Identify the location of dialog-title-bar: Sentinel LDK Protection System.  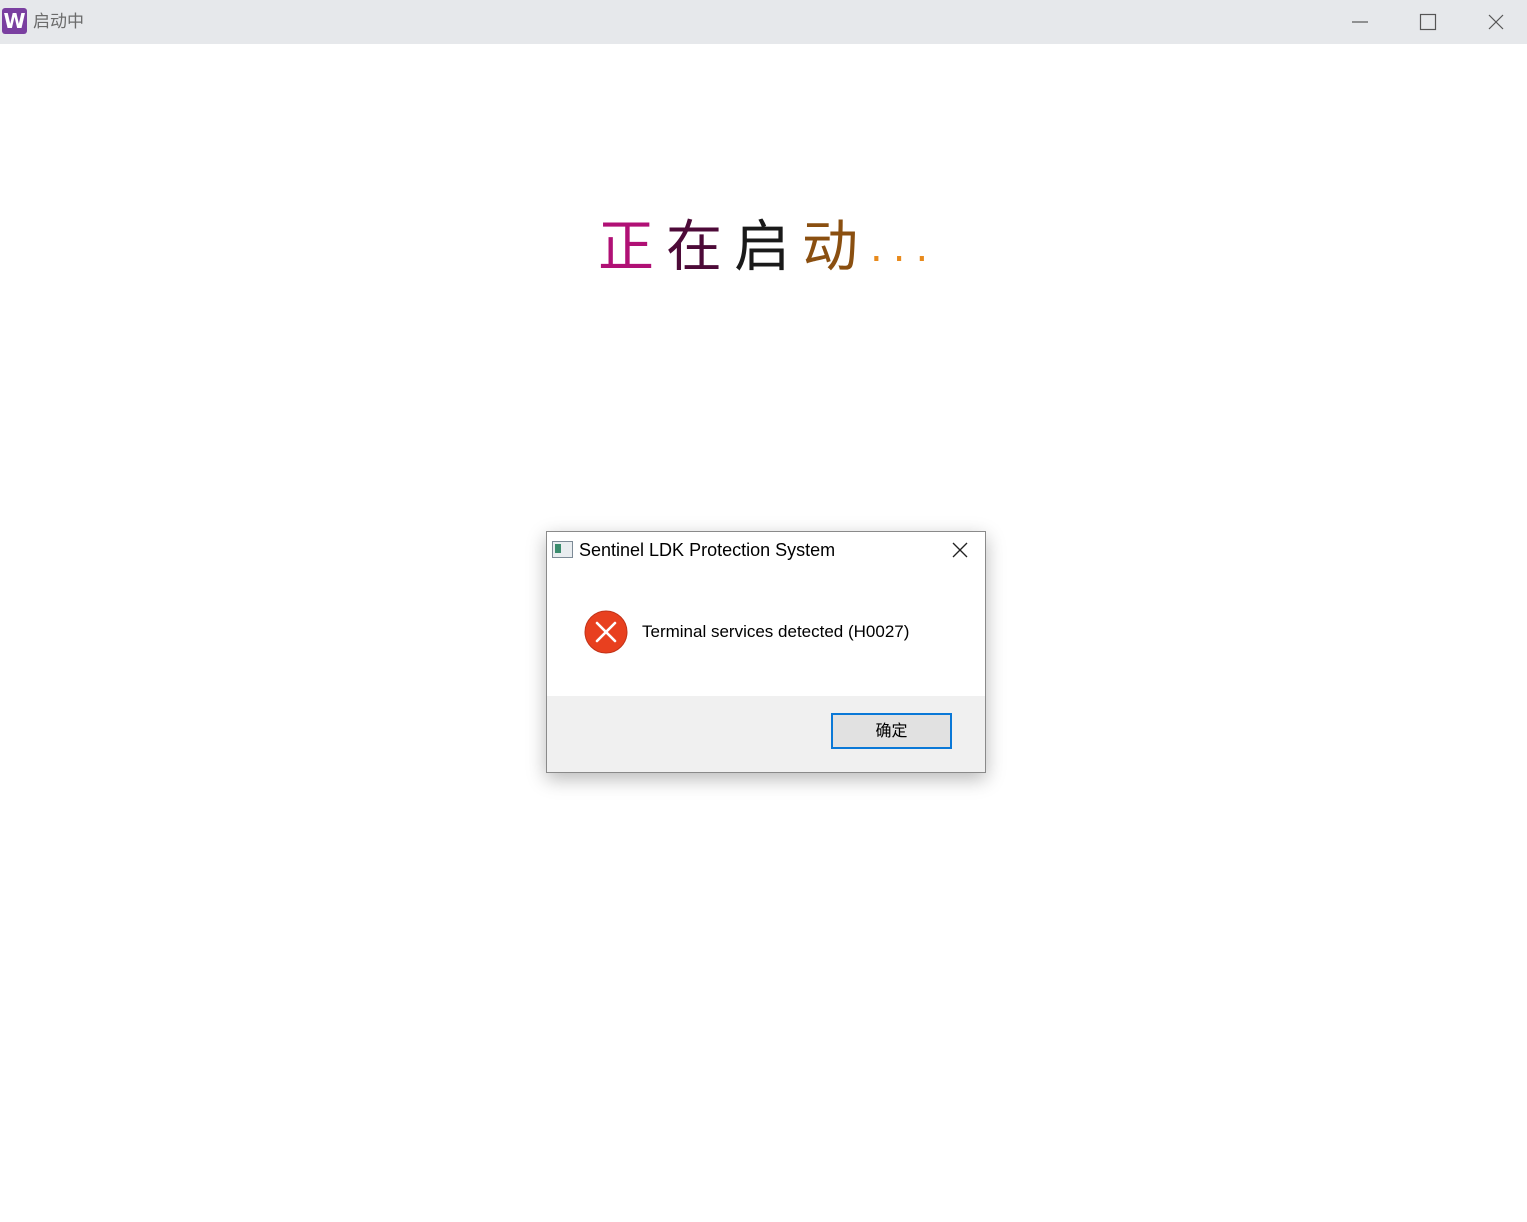
(766, 550).